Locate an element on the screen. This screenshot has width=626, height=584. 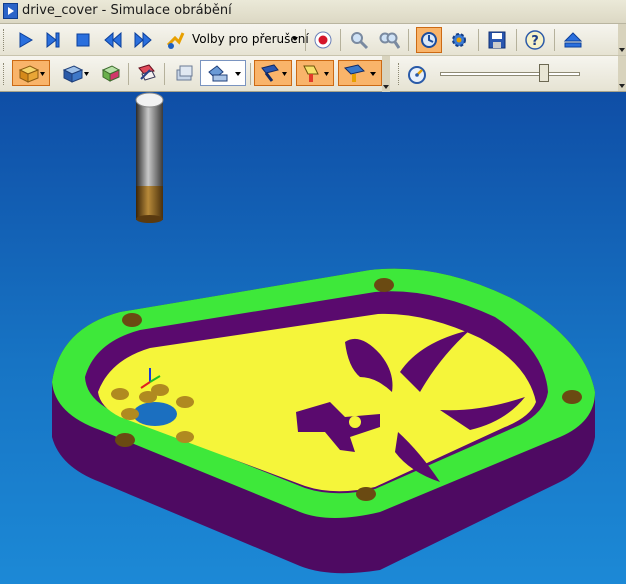
speed-icon is located at coordinates (417, 75).